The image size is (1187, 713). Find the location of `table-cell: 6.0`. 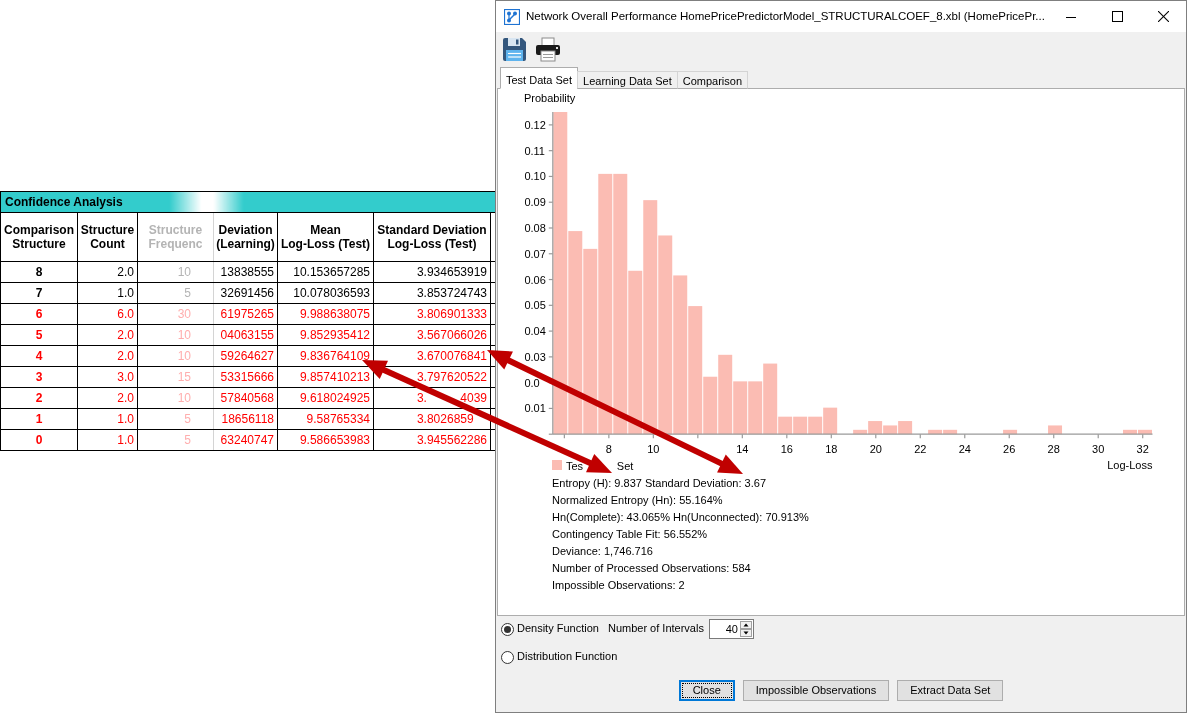

table-cell: 6.0 is located at coordinates (107, 314).